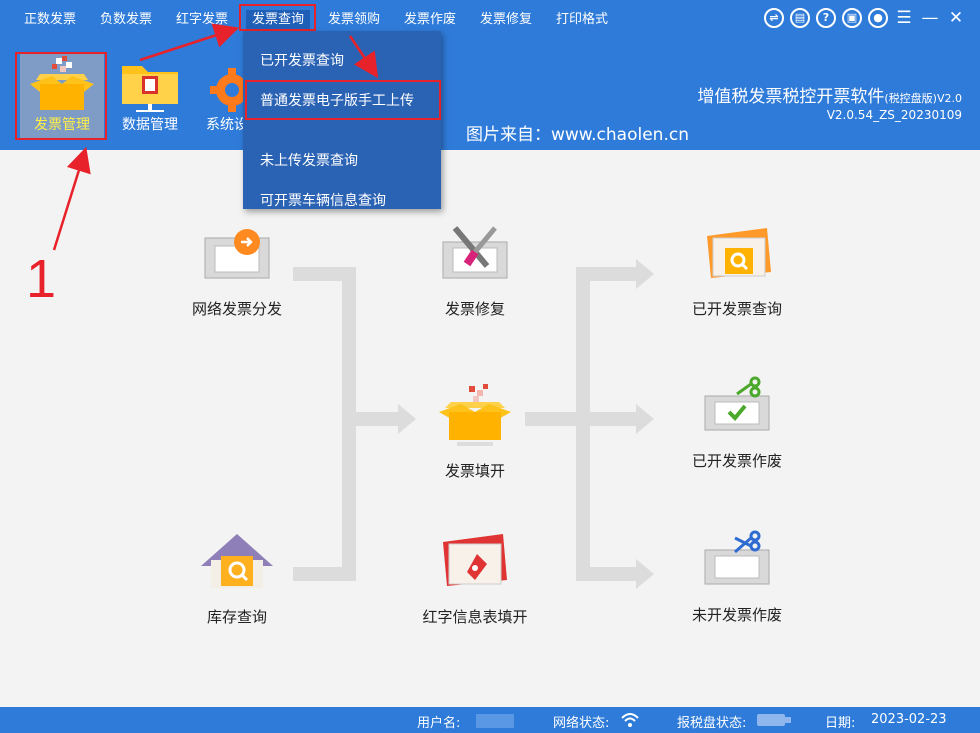 This screenshot has width=980, height=733. Describe the element at coordinates (829, 97) in the screenshot. I see `app-title: 增值税发票税控开票软件(税控盘版)V2.0` at that location.